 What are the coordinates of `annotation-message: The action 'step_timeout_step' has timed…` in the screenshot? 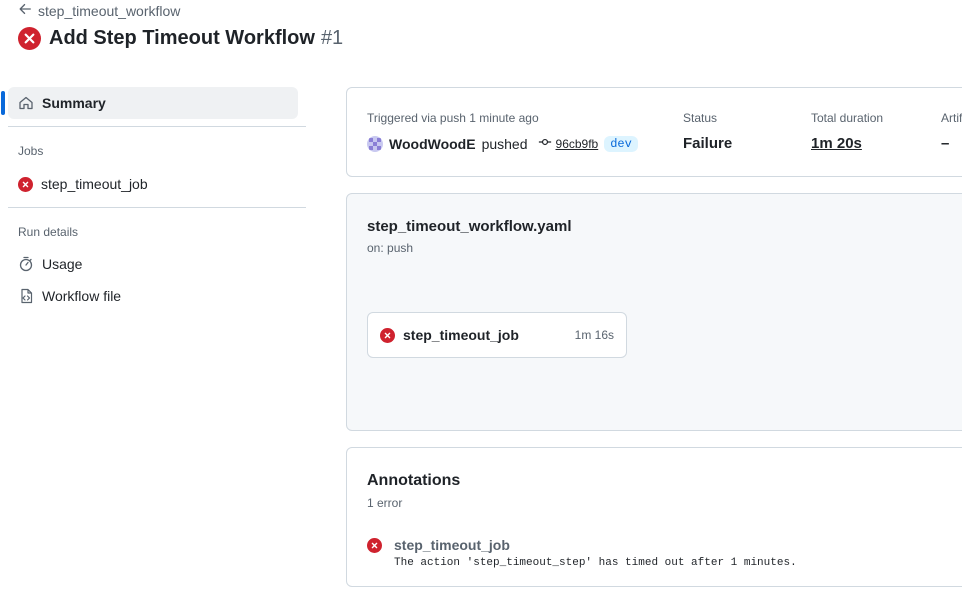 It's located at (595, 563).